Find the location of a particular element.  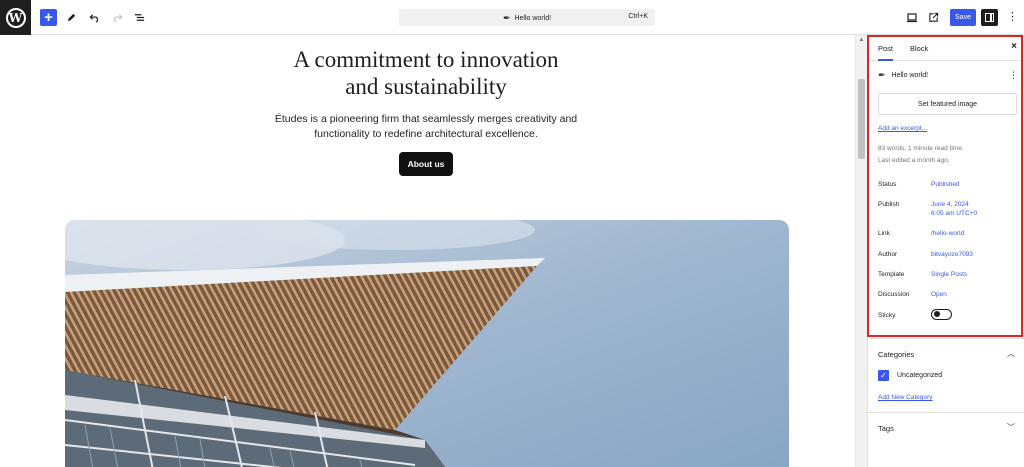

add-new-category-link: Add New Category is located at coordinates (905, 397).